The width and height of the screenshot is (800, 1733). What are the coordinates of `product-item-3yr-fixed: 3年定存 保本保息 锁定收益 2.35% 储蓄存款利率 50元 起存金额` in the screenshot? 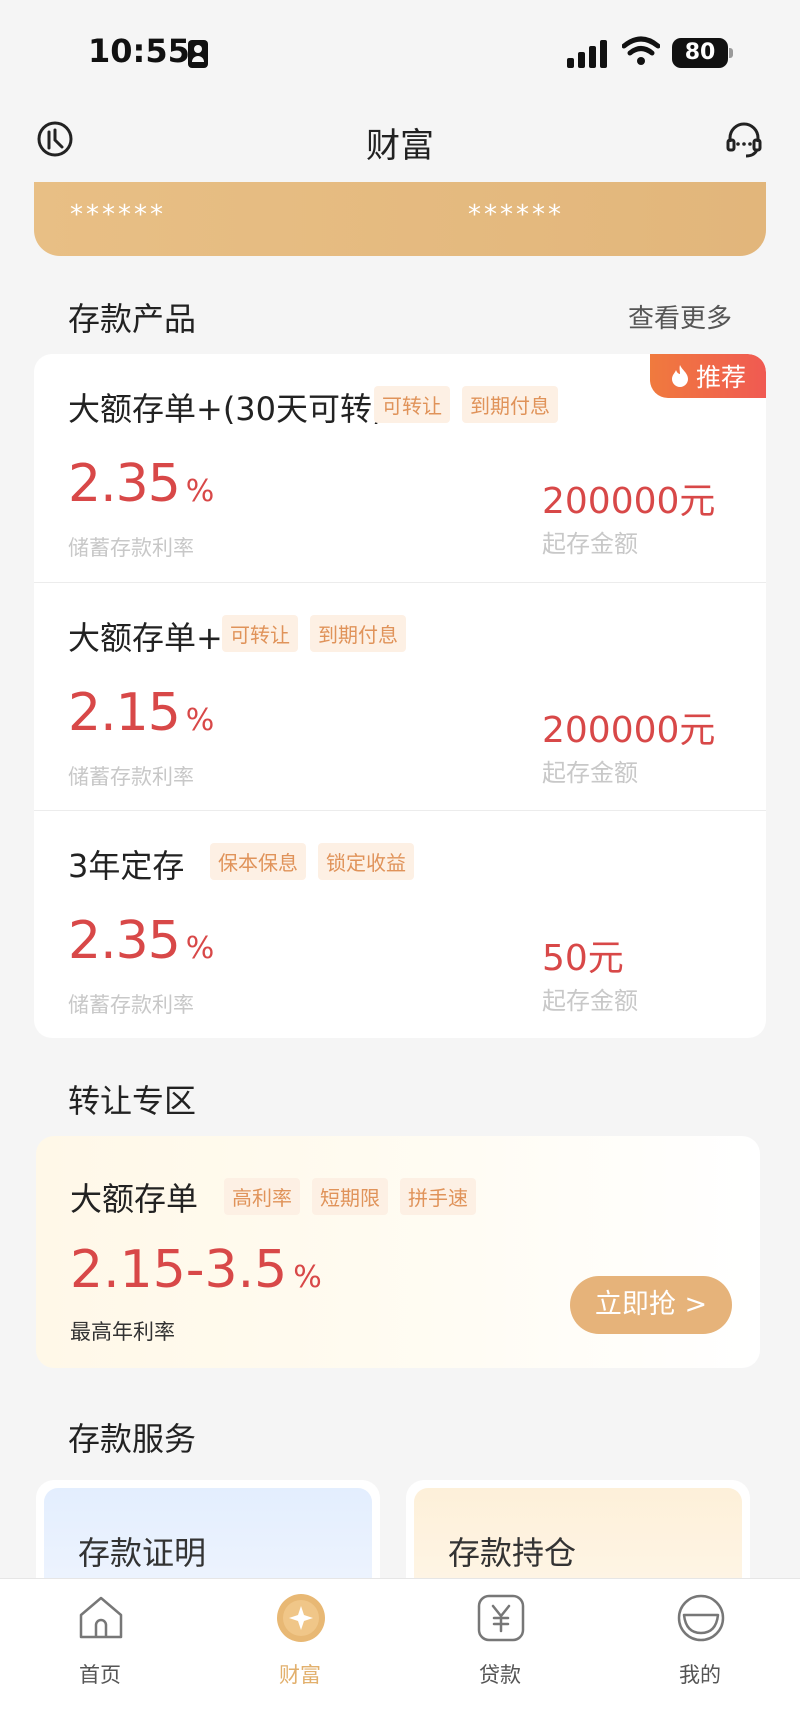 It's located at (400, 924).